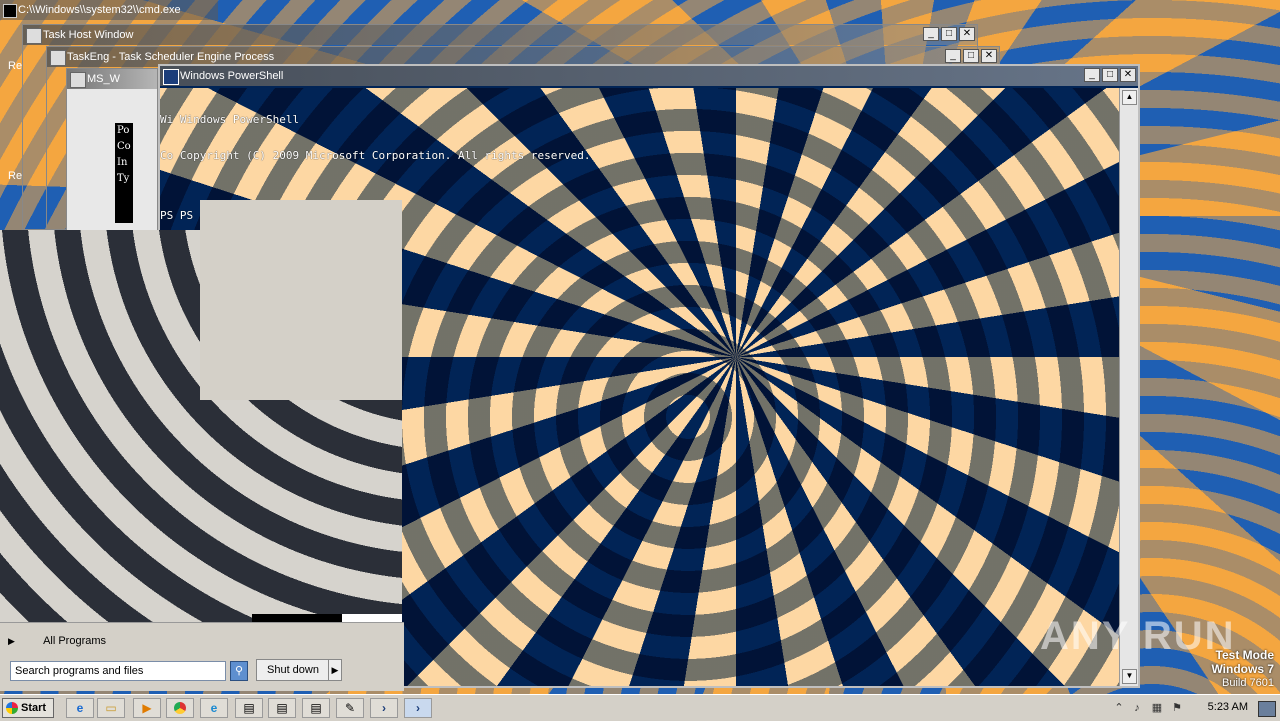  I want to click on msw-titlebar: MS_W, so click(112, 79).